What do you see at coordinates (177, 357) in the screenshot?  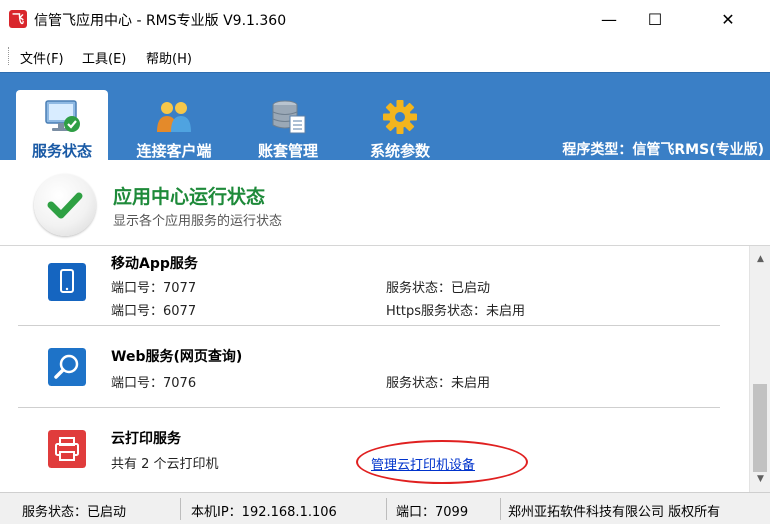 I see `service-name: Web服务(网页查询)` at bounding box center [177, 357].